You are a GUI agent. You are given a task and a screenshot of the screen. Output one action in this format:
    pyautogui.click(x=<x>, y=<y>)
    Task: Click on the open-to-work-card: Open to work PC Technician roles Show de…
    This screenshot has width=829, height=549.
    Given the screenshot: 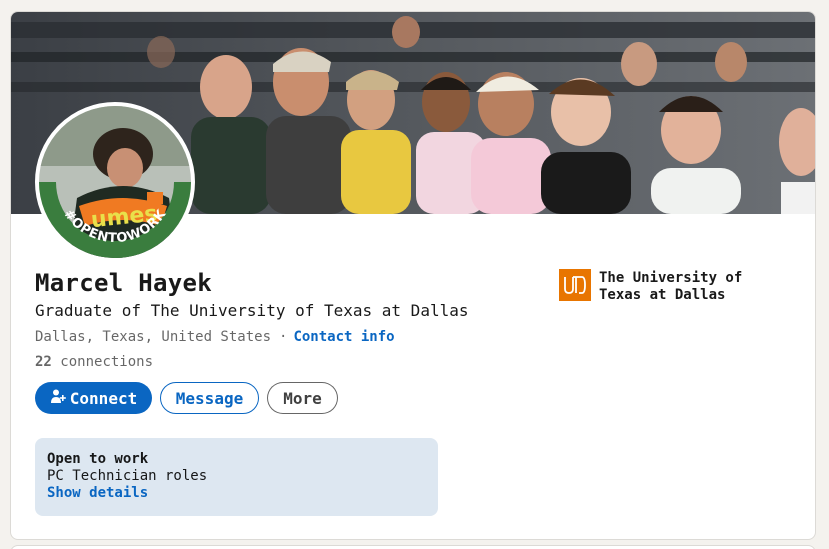 What is the action you would take?
    pyautogui.click(x=236, y=477)
    